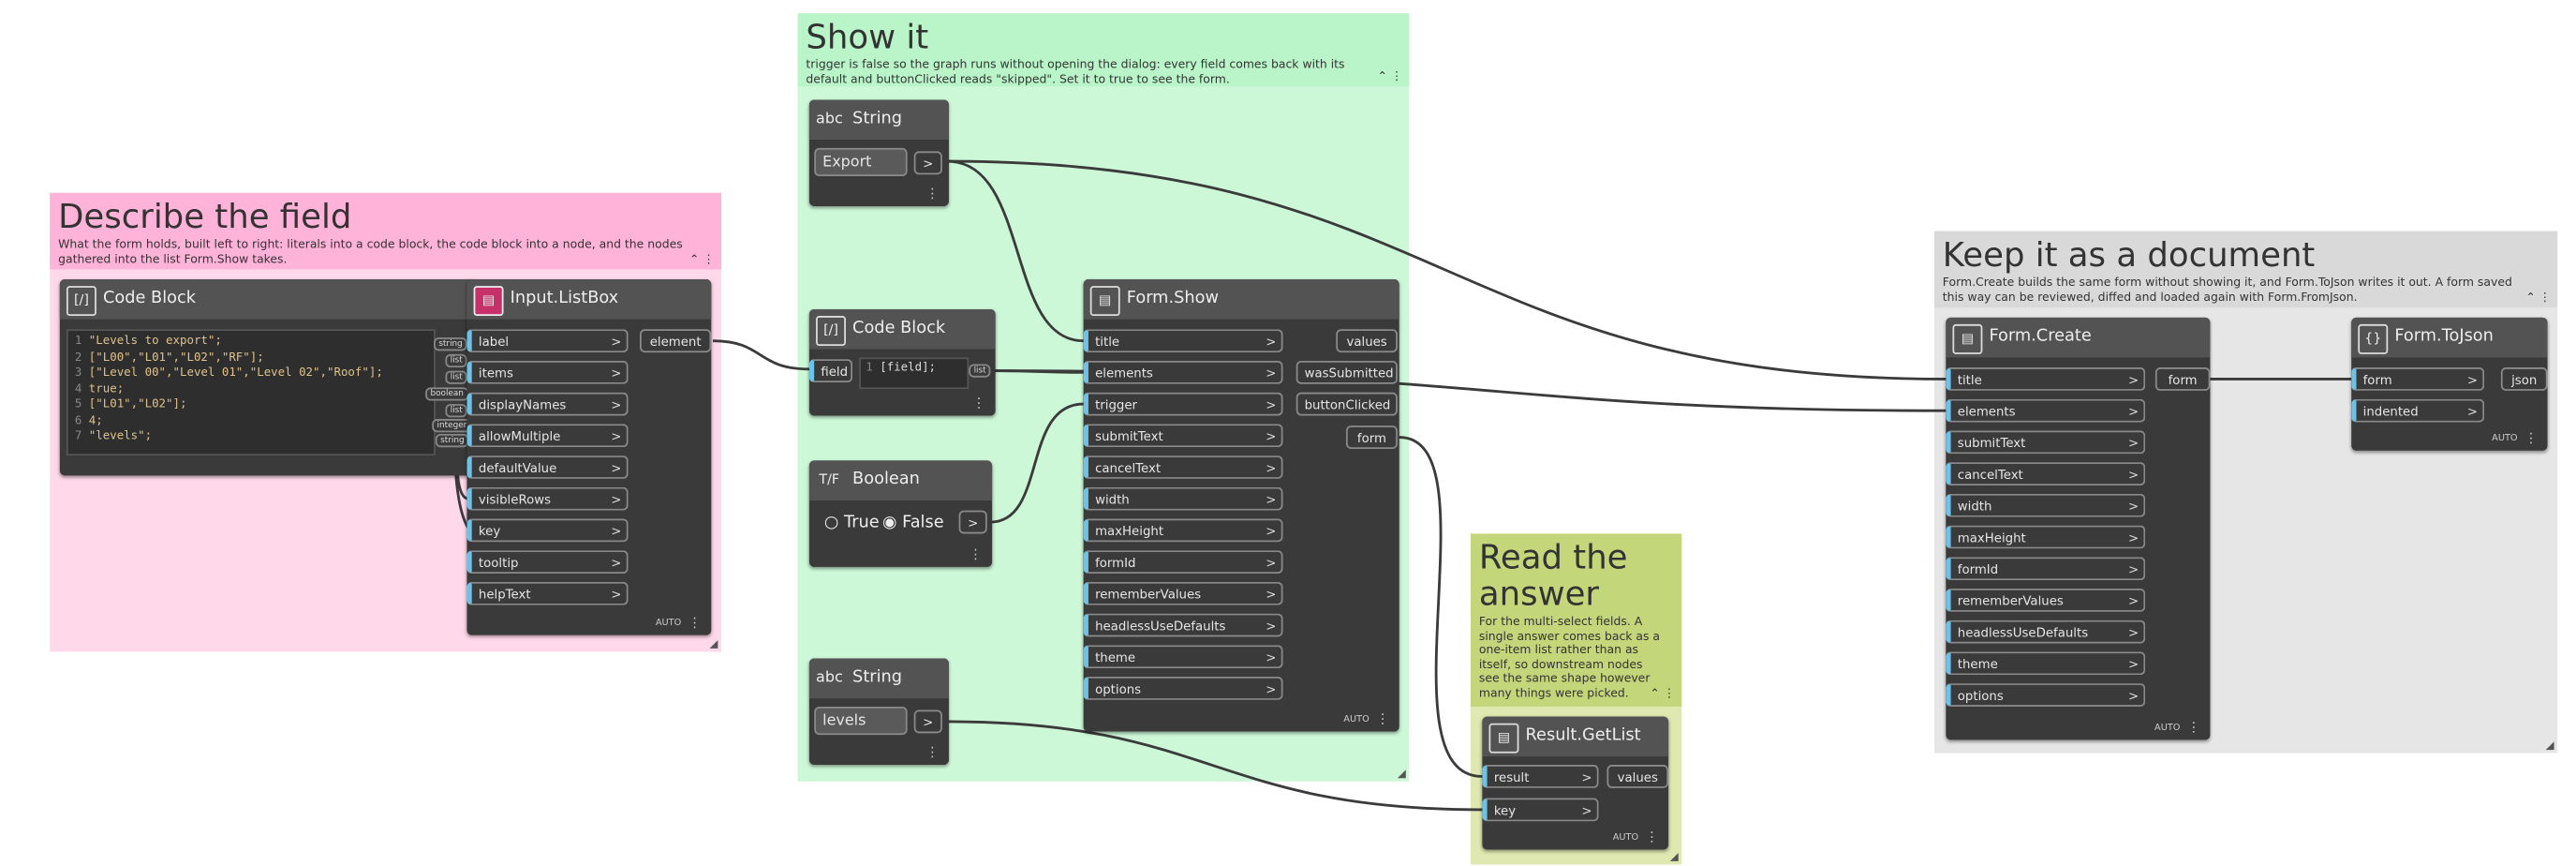  I want to click on code-line: 5 ["L01","L02"];, so click(131, 403).